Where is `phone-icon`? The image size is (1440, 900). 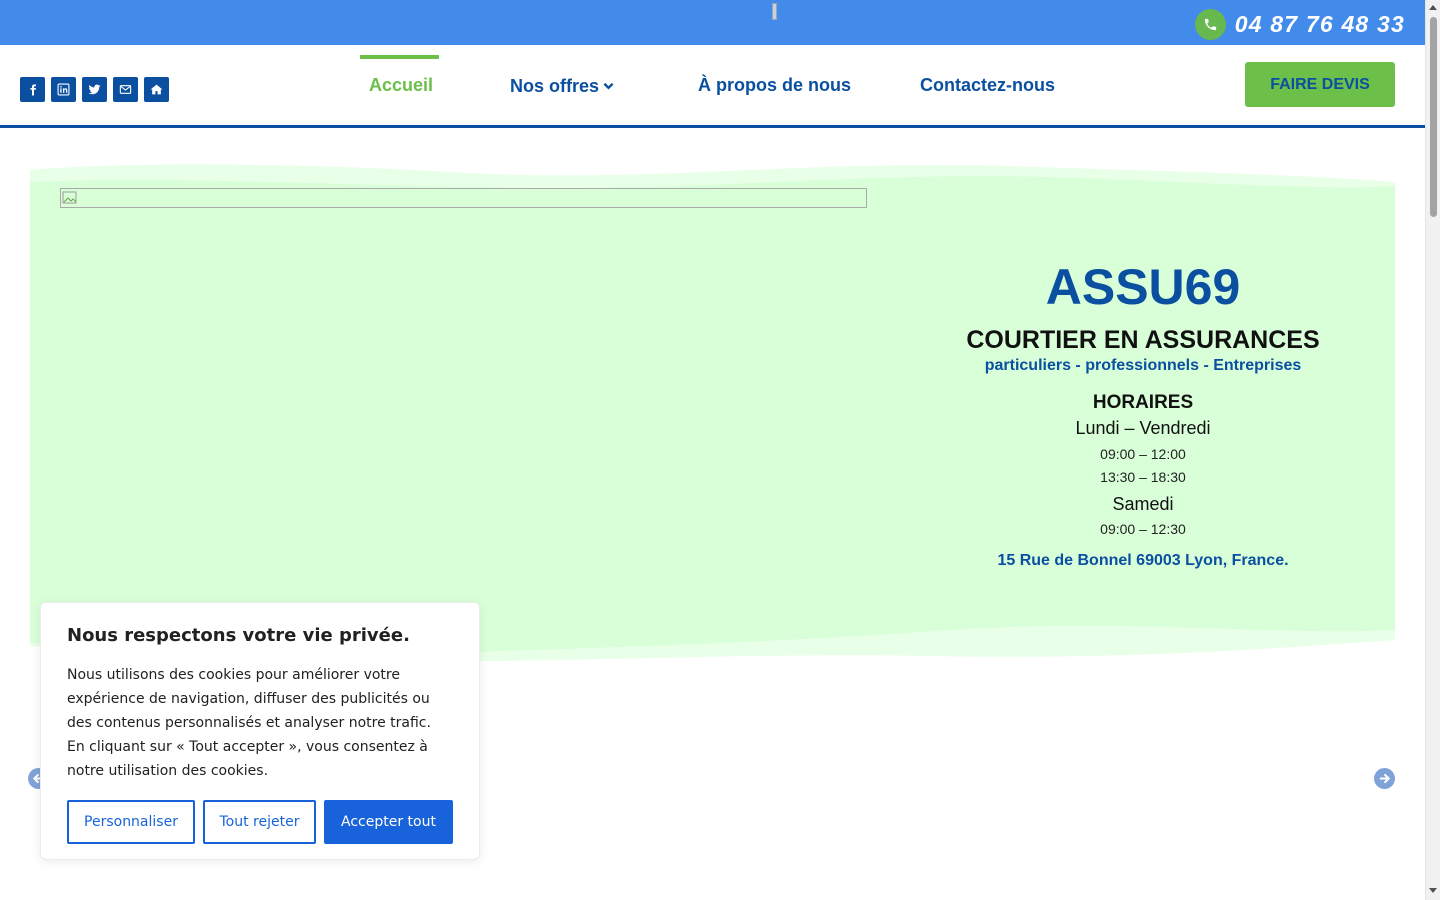 phone-icon is located at coordinates (1210, 24).